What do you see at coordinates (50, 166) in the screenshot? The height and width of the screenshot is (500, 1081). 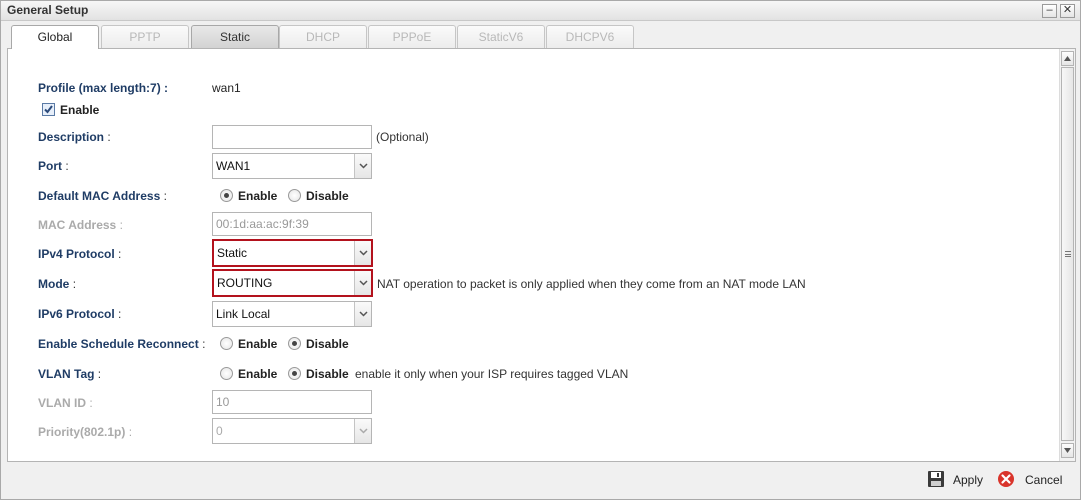 I see `port-label: Port` at bounding box center [50, 166].